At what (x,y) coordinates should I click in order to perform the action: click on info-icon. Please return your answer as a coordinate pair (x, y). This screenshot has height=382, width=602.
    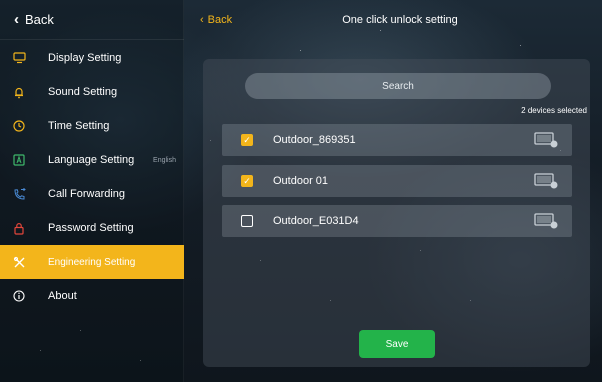
    Looking at the image, I should click on (19, 296).